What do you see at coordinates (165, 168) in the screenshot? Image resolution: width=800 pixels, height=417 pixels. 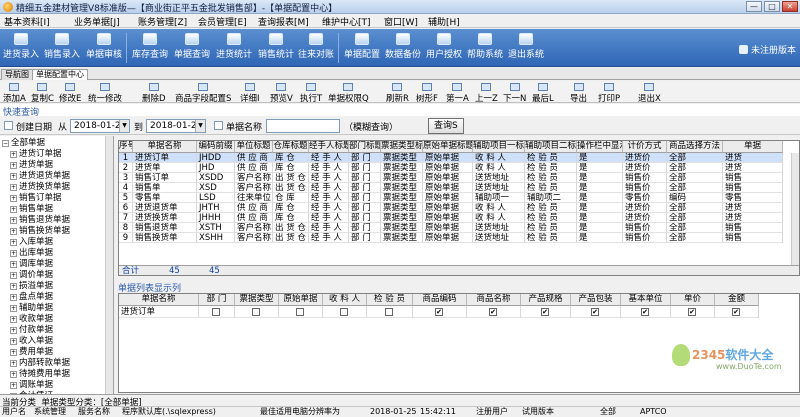 I see `grid-cell: 进货单` at bounding box center [165, 168].